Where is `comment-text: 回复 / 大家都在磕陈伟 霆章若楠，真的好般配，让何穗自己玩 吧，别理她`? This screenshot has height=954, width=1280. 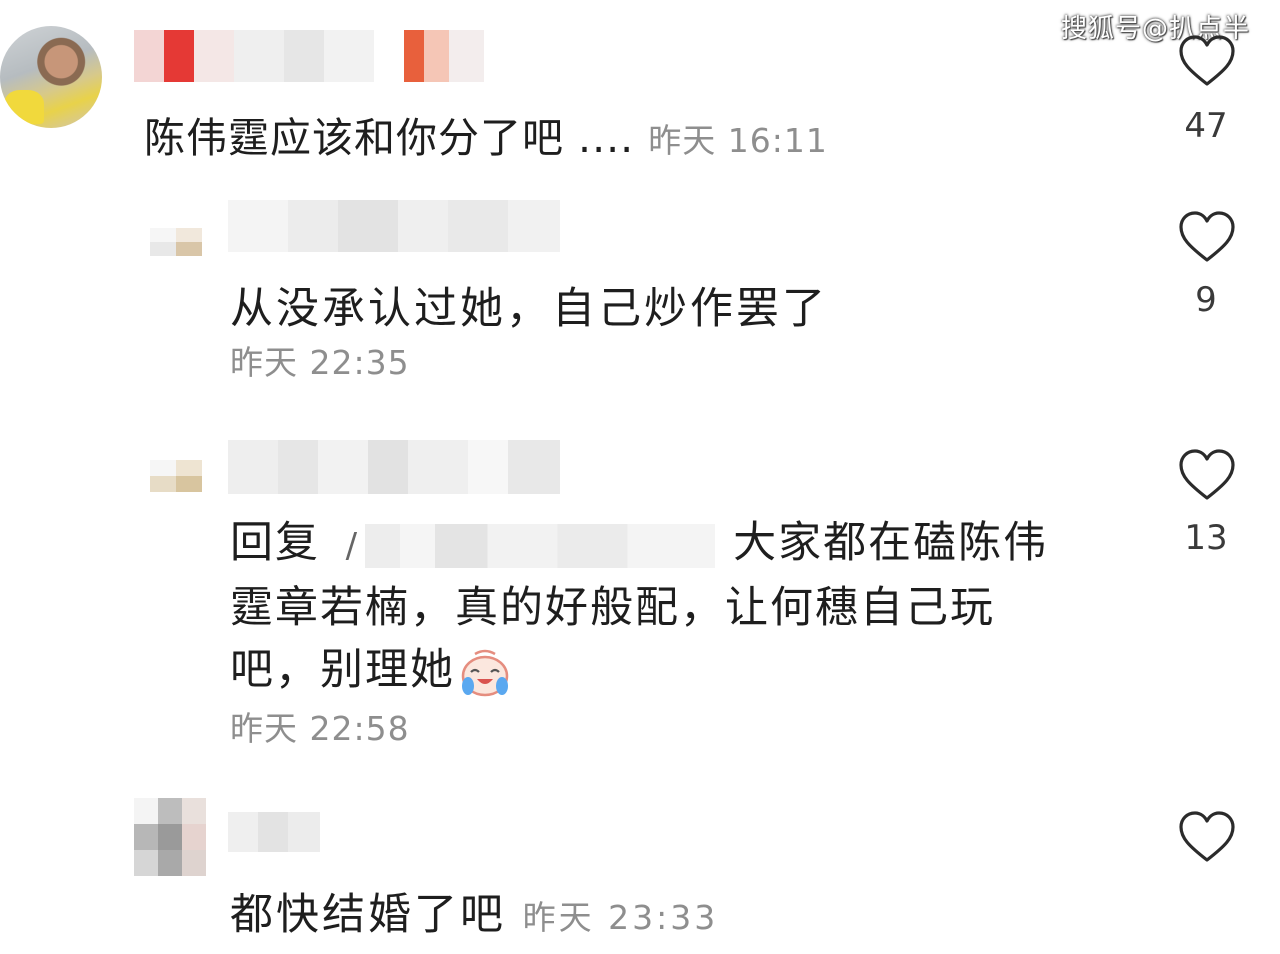 comment-text: 回复 / 大家都在磕陈伟 霆章若楠，真的好般配，让何穗自己玩 吧，别理她 is located at coordinates (665, 606).